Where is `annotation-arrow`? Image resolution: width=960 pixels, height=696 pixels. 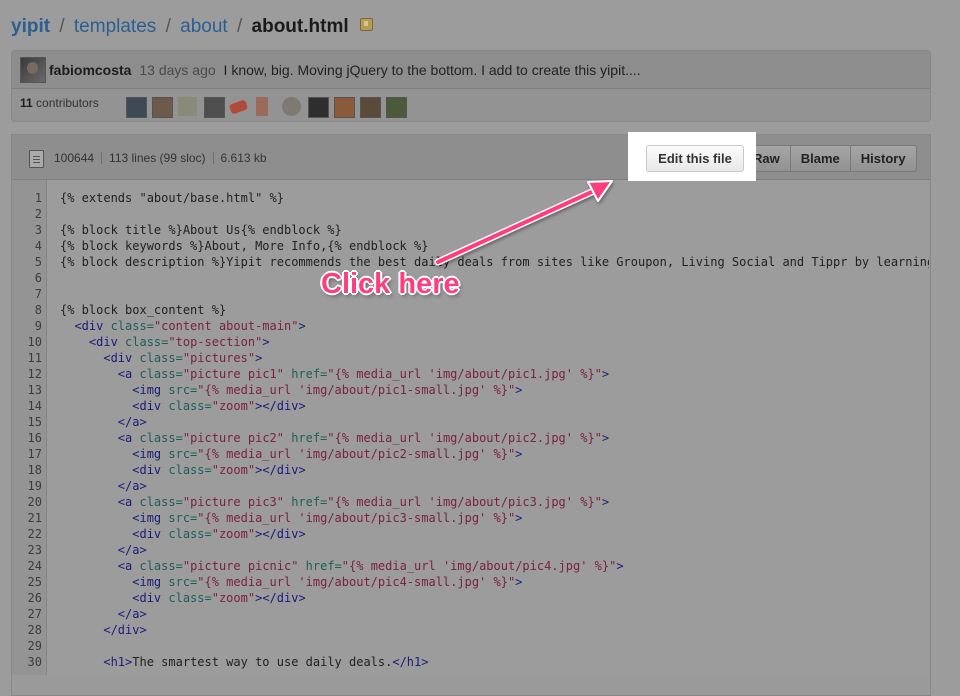 annotation-arrow is located at coordinates (523, 223).